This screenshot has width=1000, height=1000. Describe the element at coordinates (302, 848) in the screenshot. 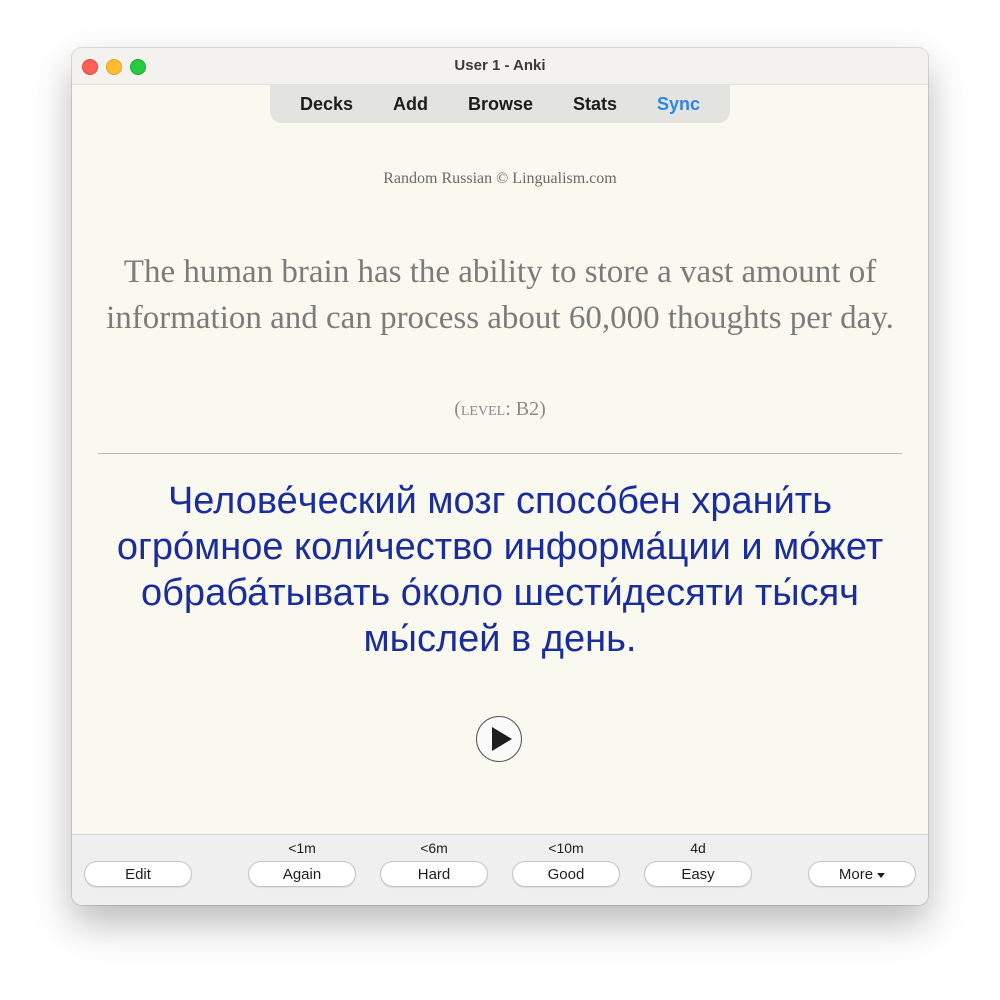

I see `again-interval: <1m` at that location.